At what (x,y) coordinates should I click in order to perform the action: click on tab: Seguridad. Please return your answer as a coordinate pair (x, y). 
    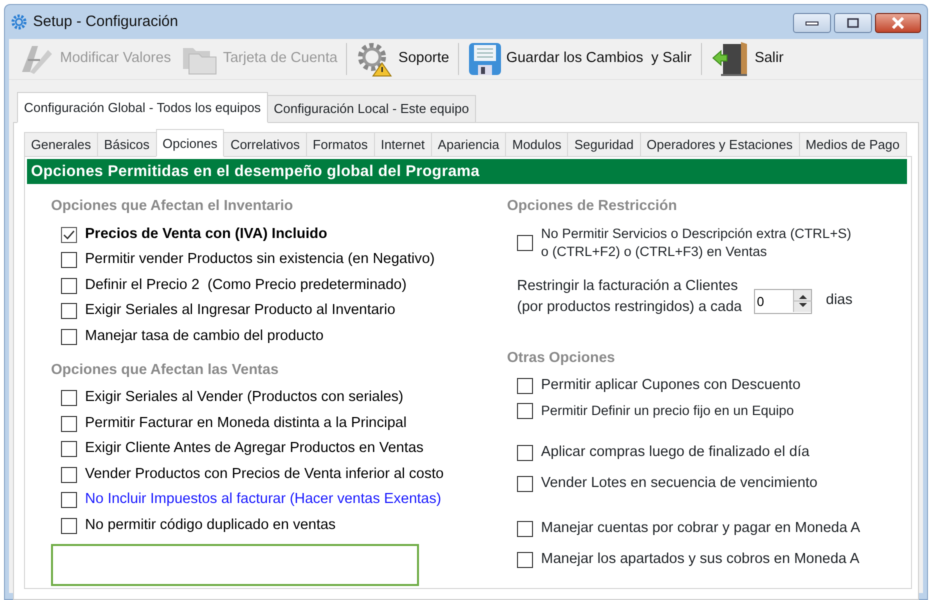
    Looking at the image, I should click on (604, 144).